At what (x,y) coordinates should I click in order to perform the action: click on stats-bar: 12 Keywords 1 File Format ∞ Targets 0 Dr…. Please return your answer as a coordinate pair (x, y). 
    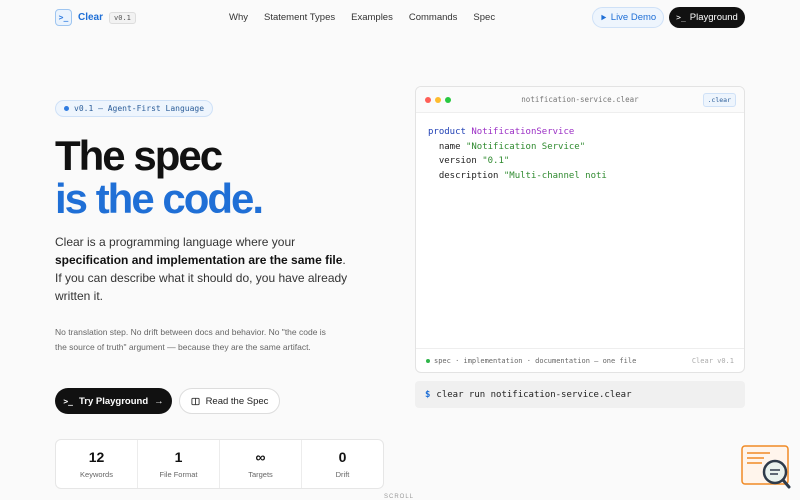
    Looking at the image, I should click on (219, 464).